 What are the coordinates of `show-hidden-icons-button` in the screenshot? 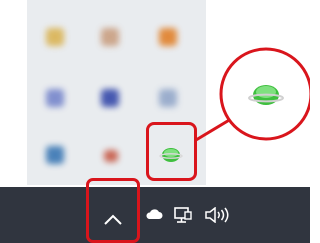 It's located at (113, 210).